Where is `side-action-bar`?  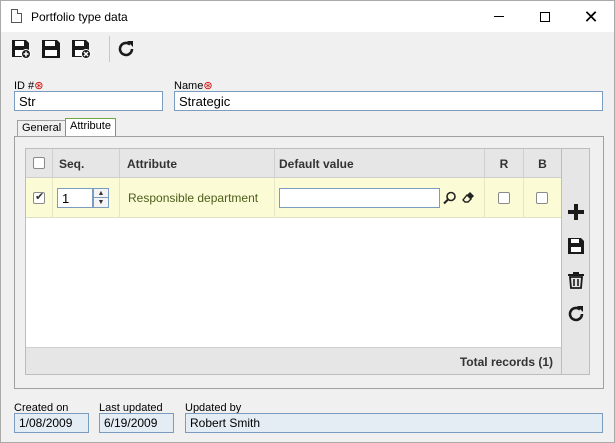
side-action-bar is located at coordinates (576, 261).